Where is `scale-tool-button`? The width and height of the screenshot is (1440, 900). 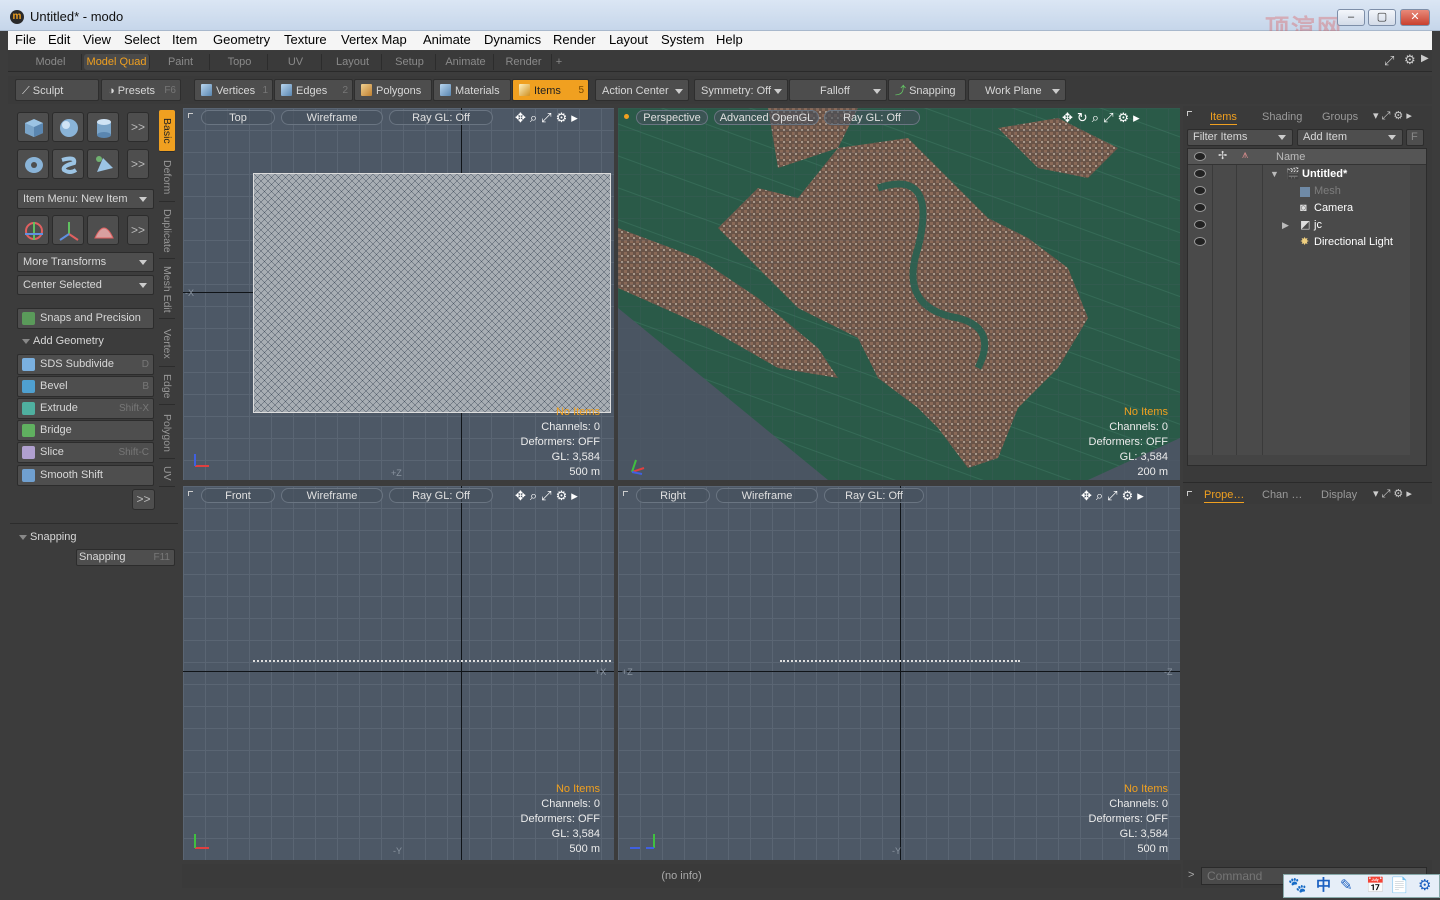 scale-tool-button is located at coordinates (103, 230).